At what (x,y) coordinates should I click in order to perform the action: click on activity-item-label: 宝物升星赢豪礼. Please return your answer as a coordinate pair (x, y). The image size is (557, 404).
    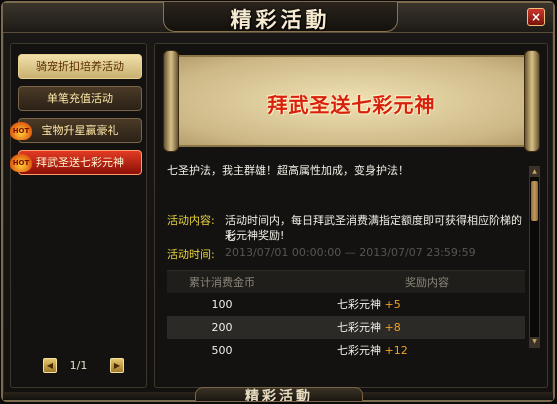
    Looking at the image, I should click on (80, 130).